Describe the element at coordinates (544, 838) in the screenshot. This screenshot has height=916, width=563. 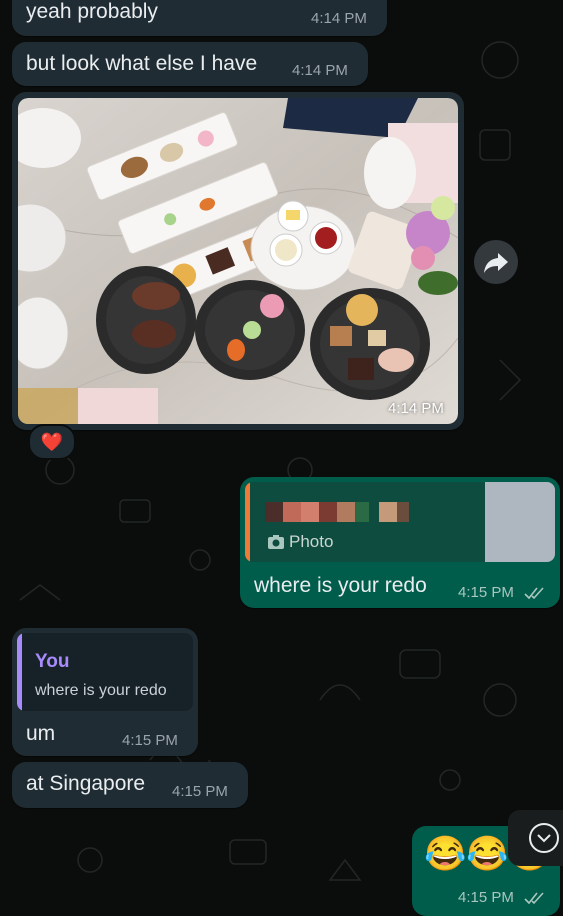
I see `chevron-down-icon` at that location.